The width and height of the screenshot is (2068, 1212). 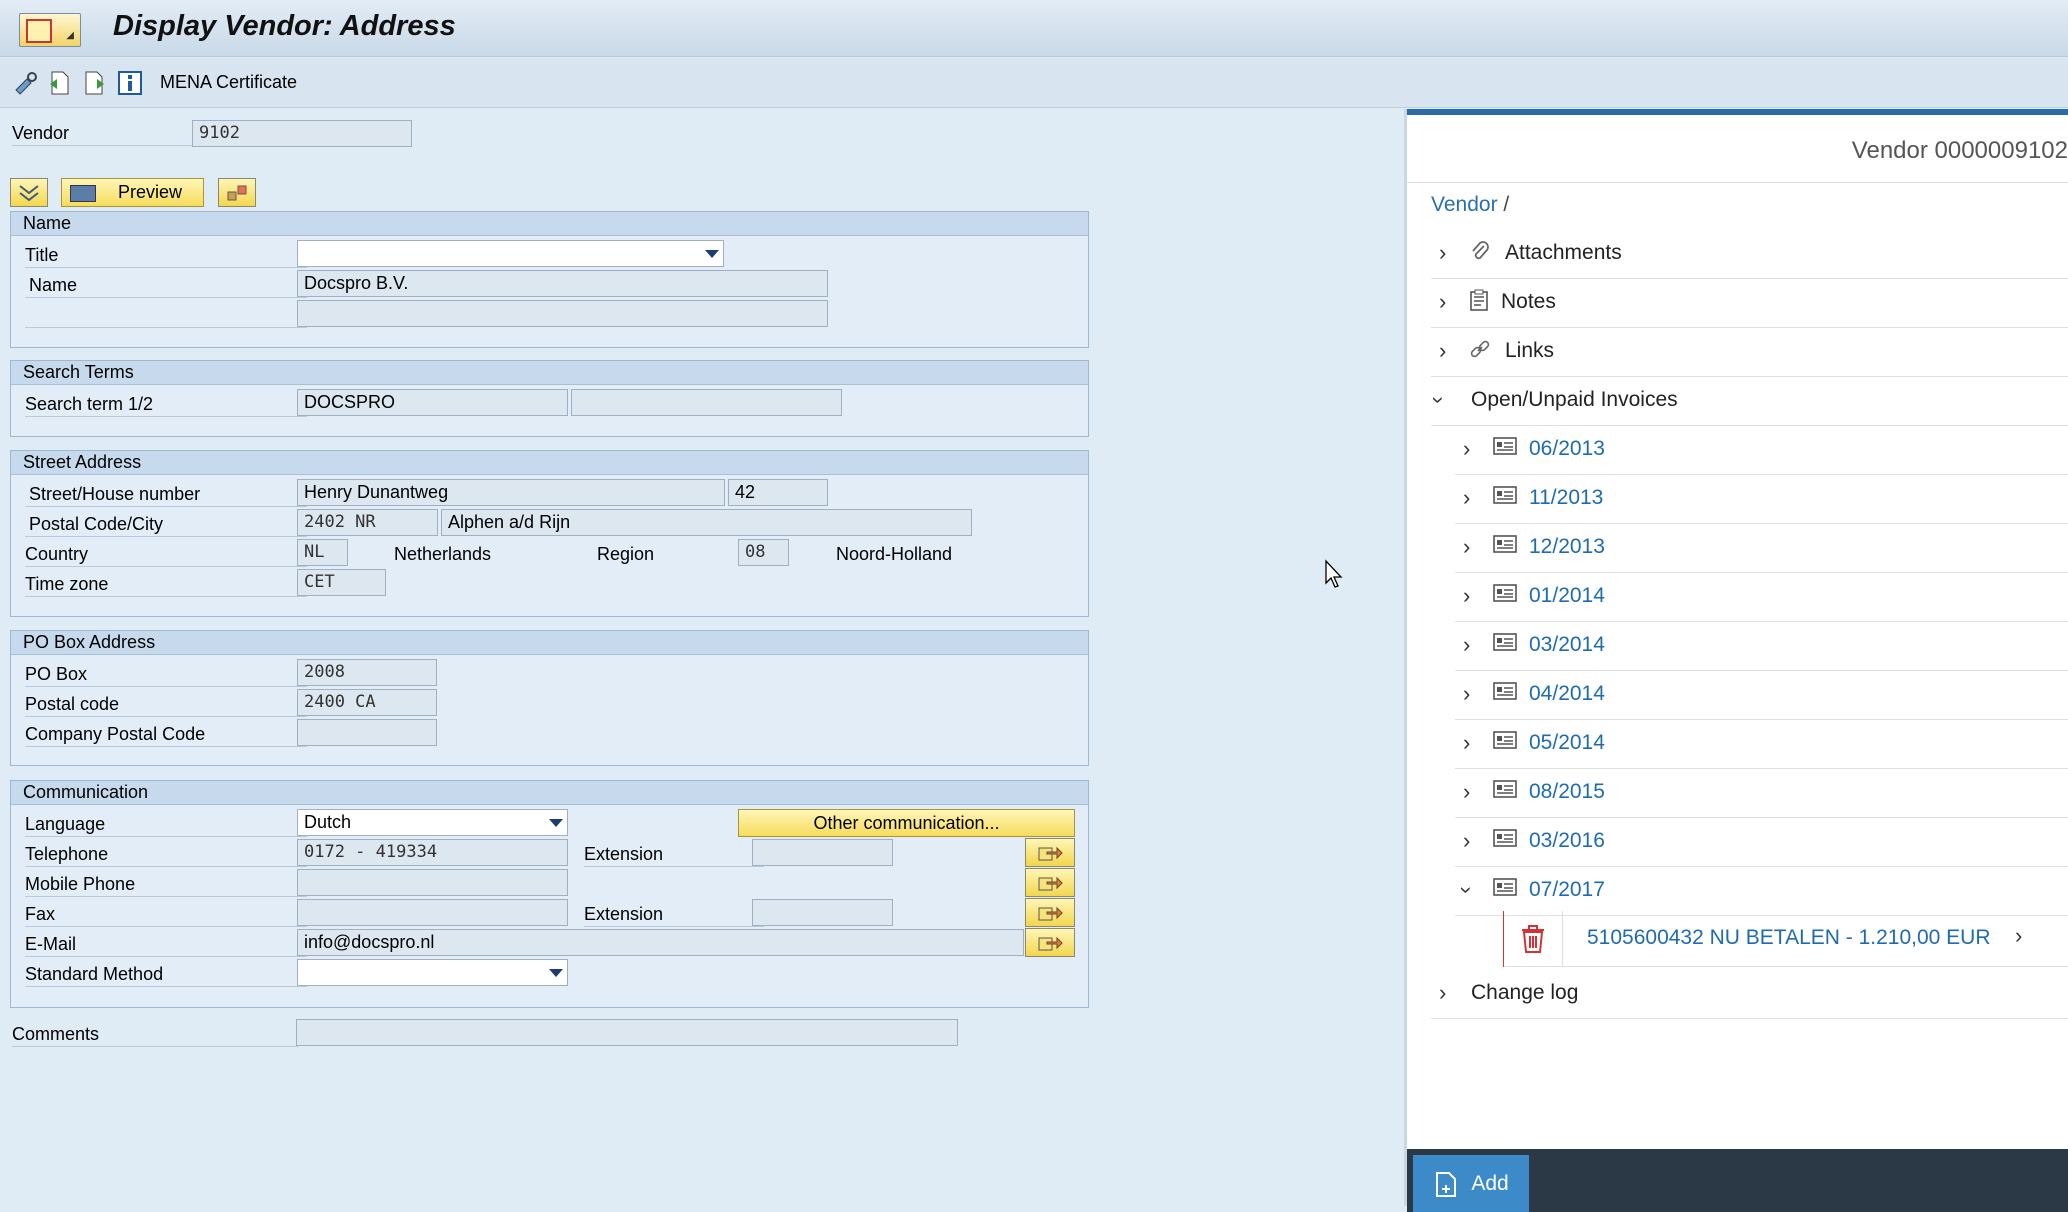 I want to click on standard-method-dropdown, so click(x=432, y=972).